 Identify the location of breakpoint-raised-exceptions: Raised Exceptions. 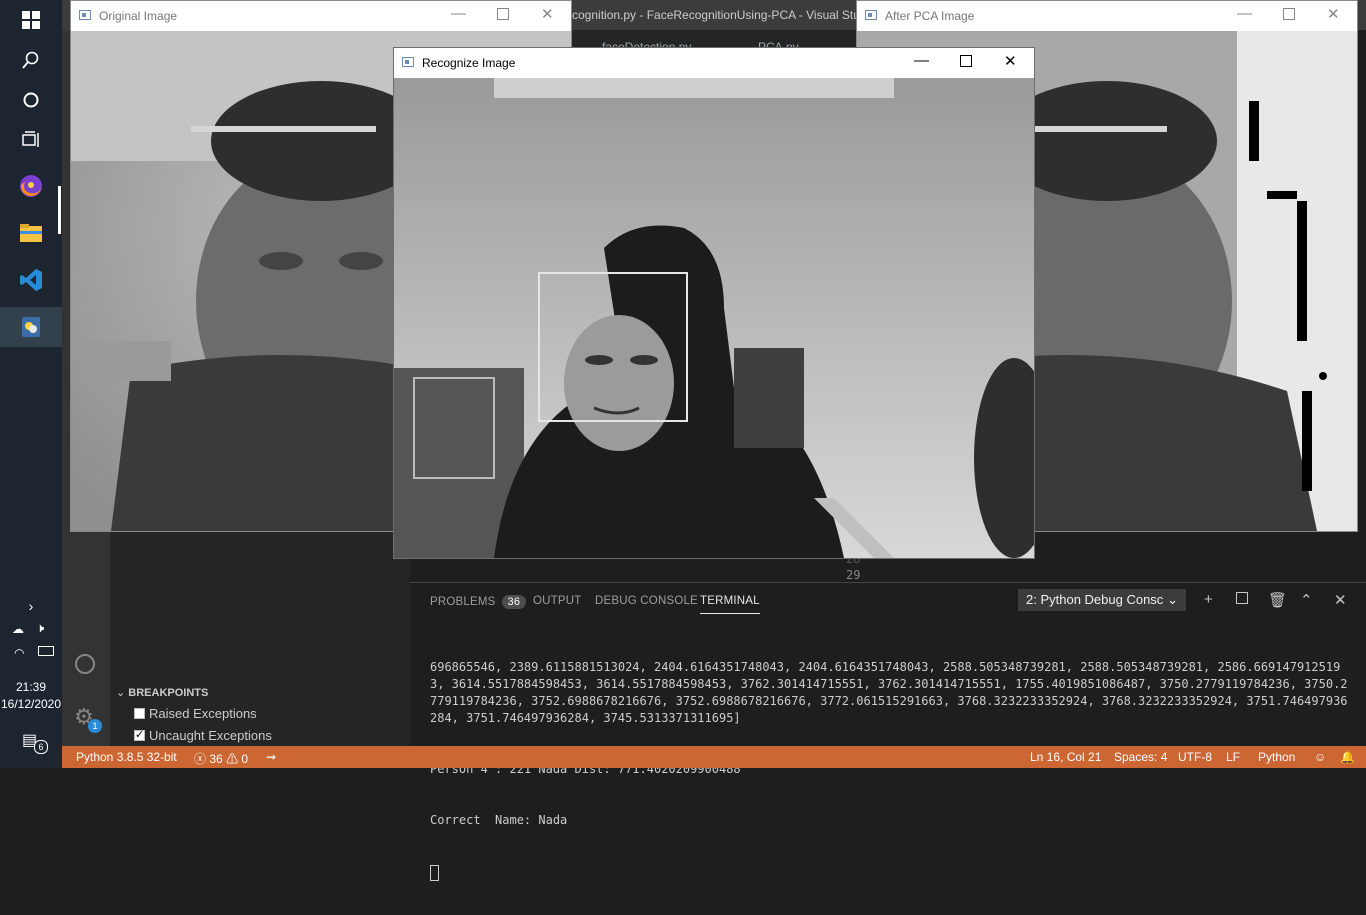
(195, 713).